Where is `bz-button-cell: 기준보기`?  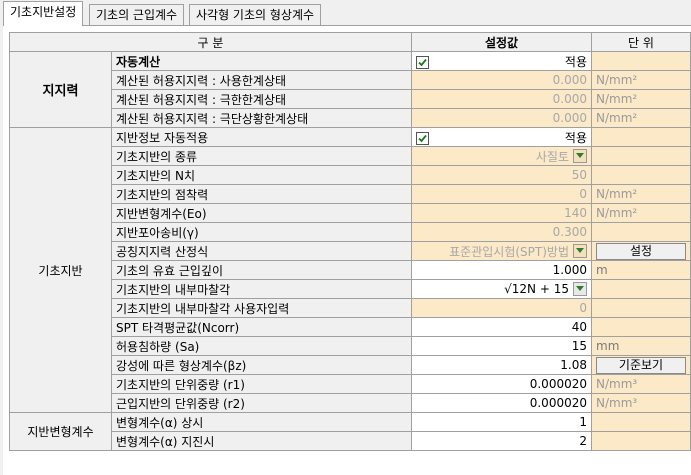
bz-button-cell: 기준보기 is located at coordinates (641, 365).